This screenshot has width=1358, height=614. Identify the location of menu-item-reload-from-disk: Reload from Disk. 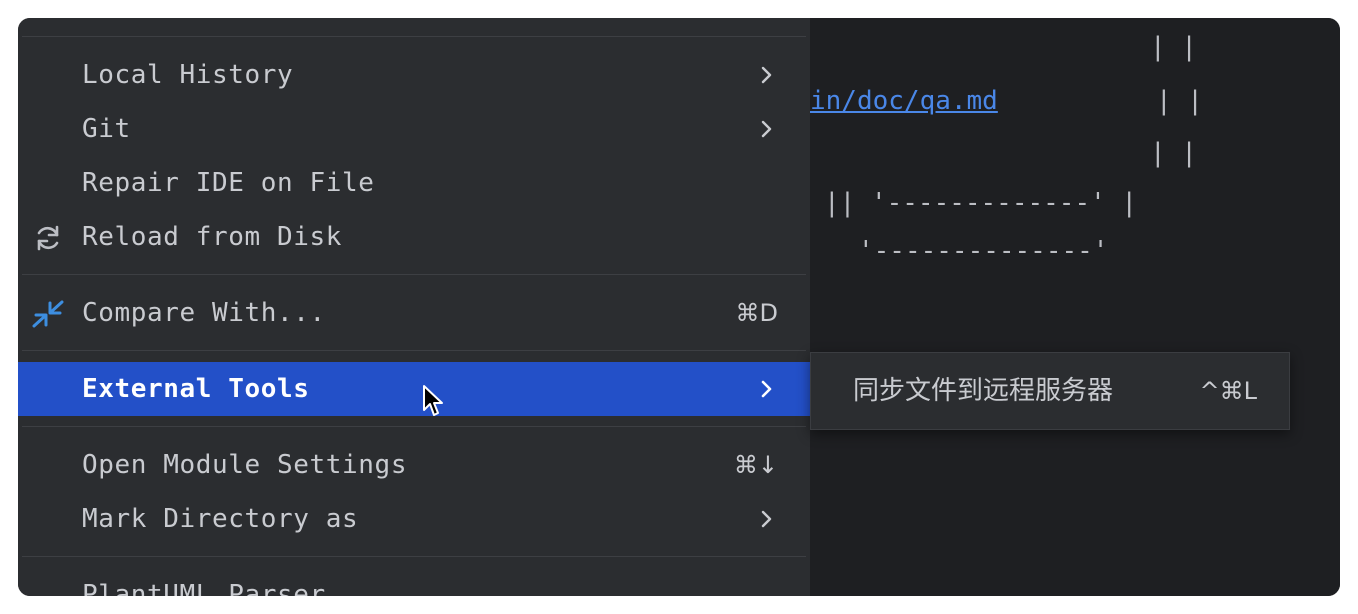
(414, 237).